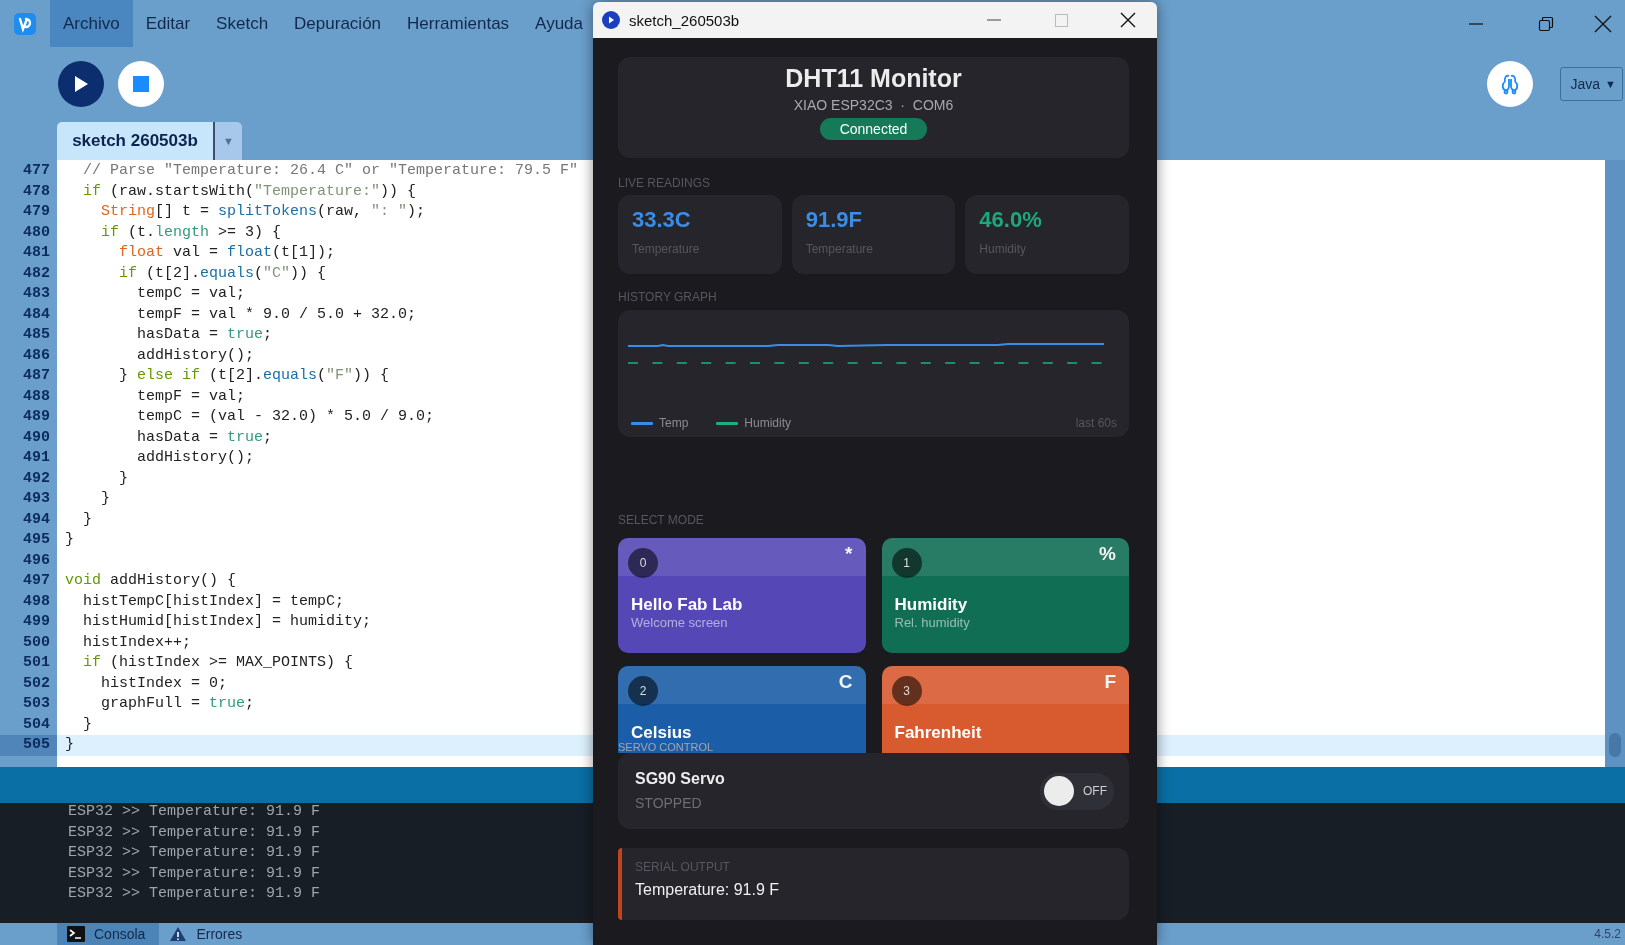 This screenshot has width=1625, height=945. Describe the element at coordinates (559, 23) in the screenshot. I see `menu-item: Ayuda` at that location.